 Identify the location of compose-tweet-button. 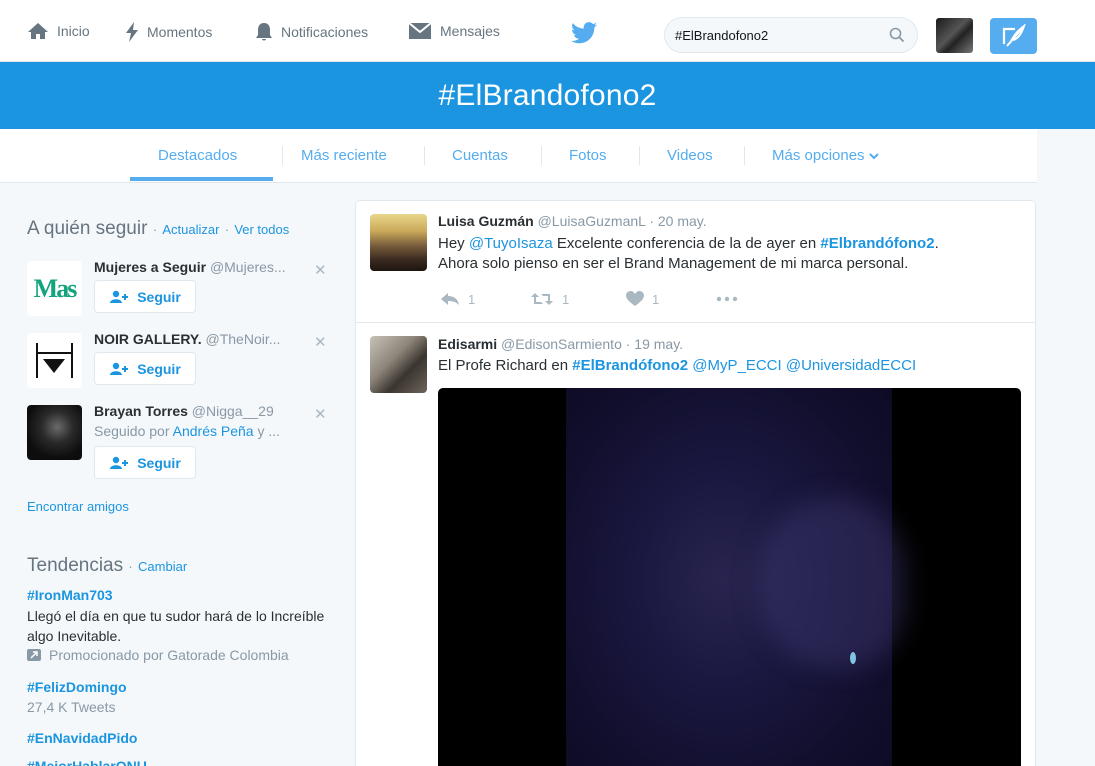
(1013, 36).